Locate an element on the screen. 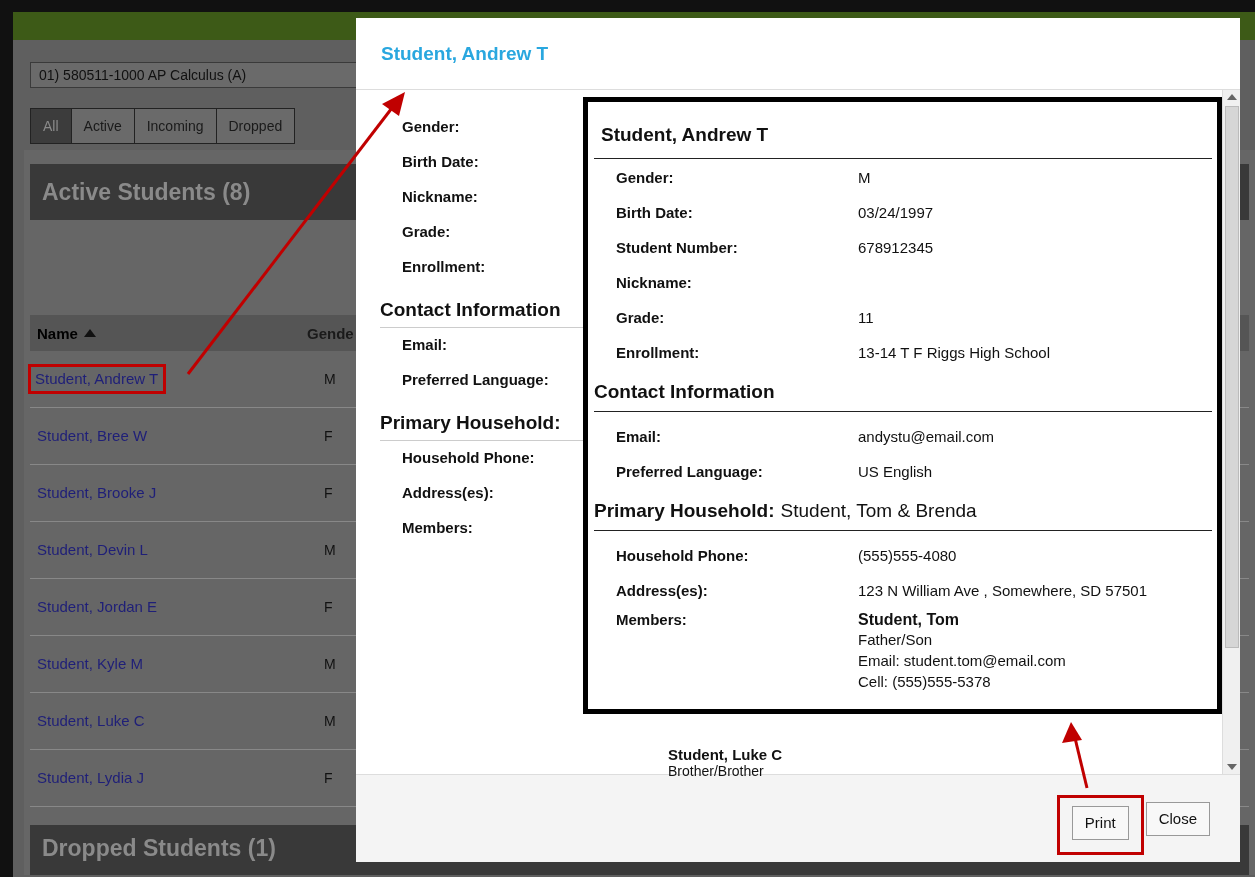 The image size is (1255, 877). member-name: Student, Luke C is located at coordinates (726, 754).